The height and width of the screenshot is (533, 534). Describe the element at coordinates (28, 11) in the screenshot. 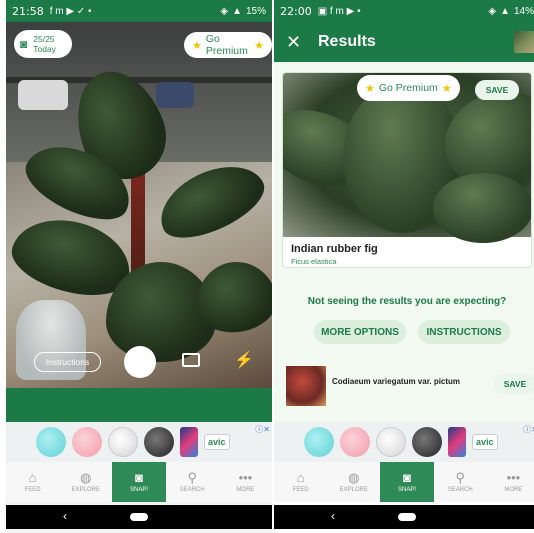

I see `status-time: 21:58` at that location.